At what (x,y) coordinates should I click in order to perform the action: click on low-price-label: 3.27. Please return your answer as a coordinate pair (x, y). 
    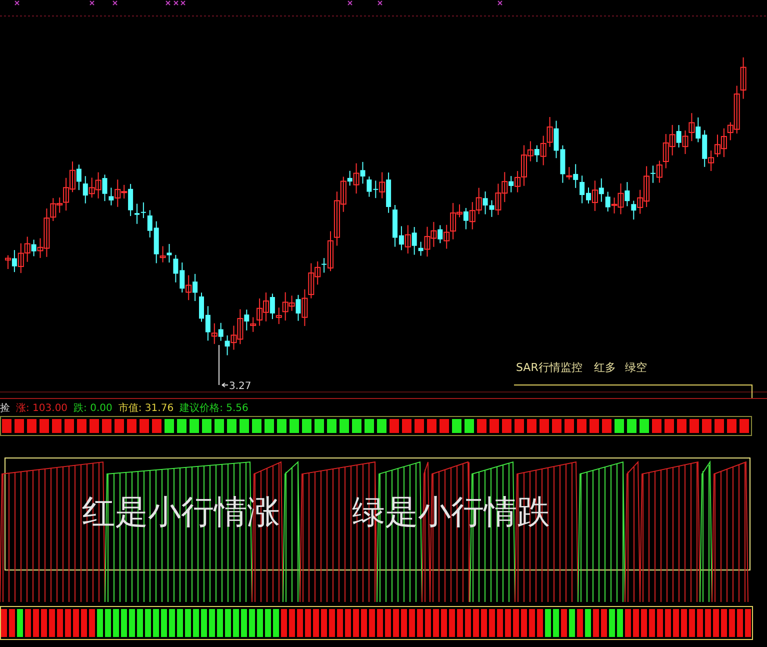
    Looking at the image, I should click on (240, 386).